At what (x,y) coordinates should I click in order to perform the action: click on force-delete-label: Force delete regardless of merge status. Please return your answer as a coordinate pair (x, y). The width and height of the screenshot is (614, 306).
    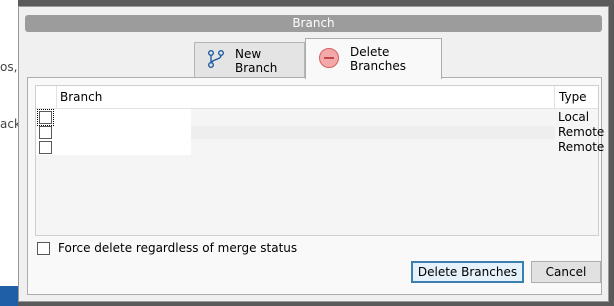
    Looking at the image, I should click on (178, 248).